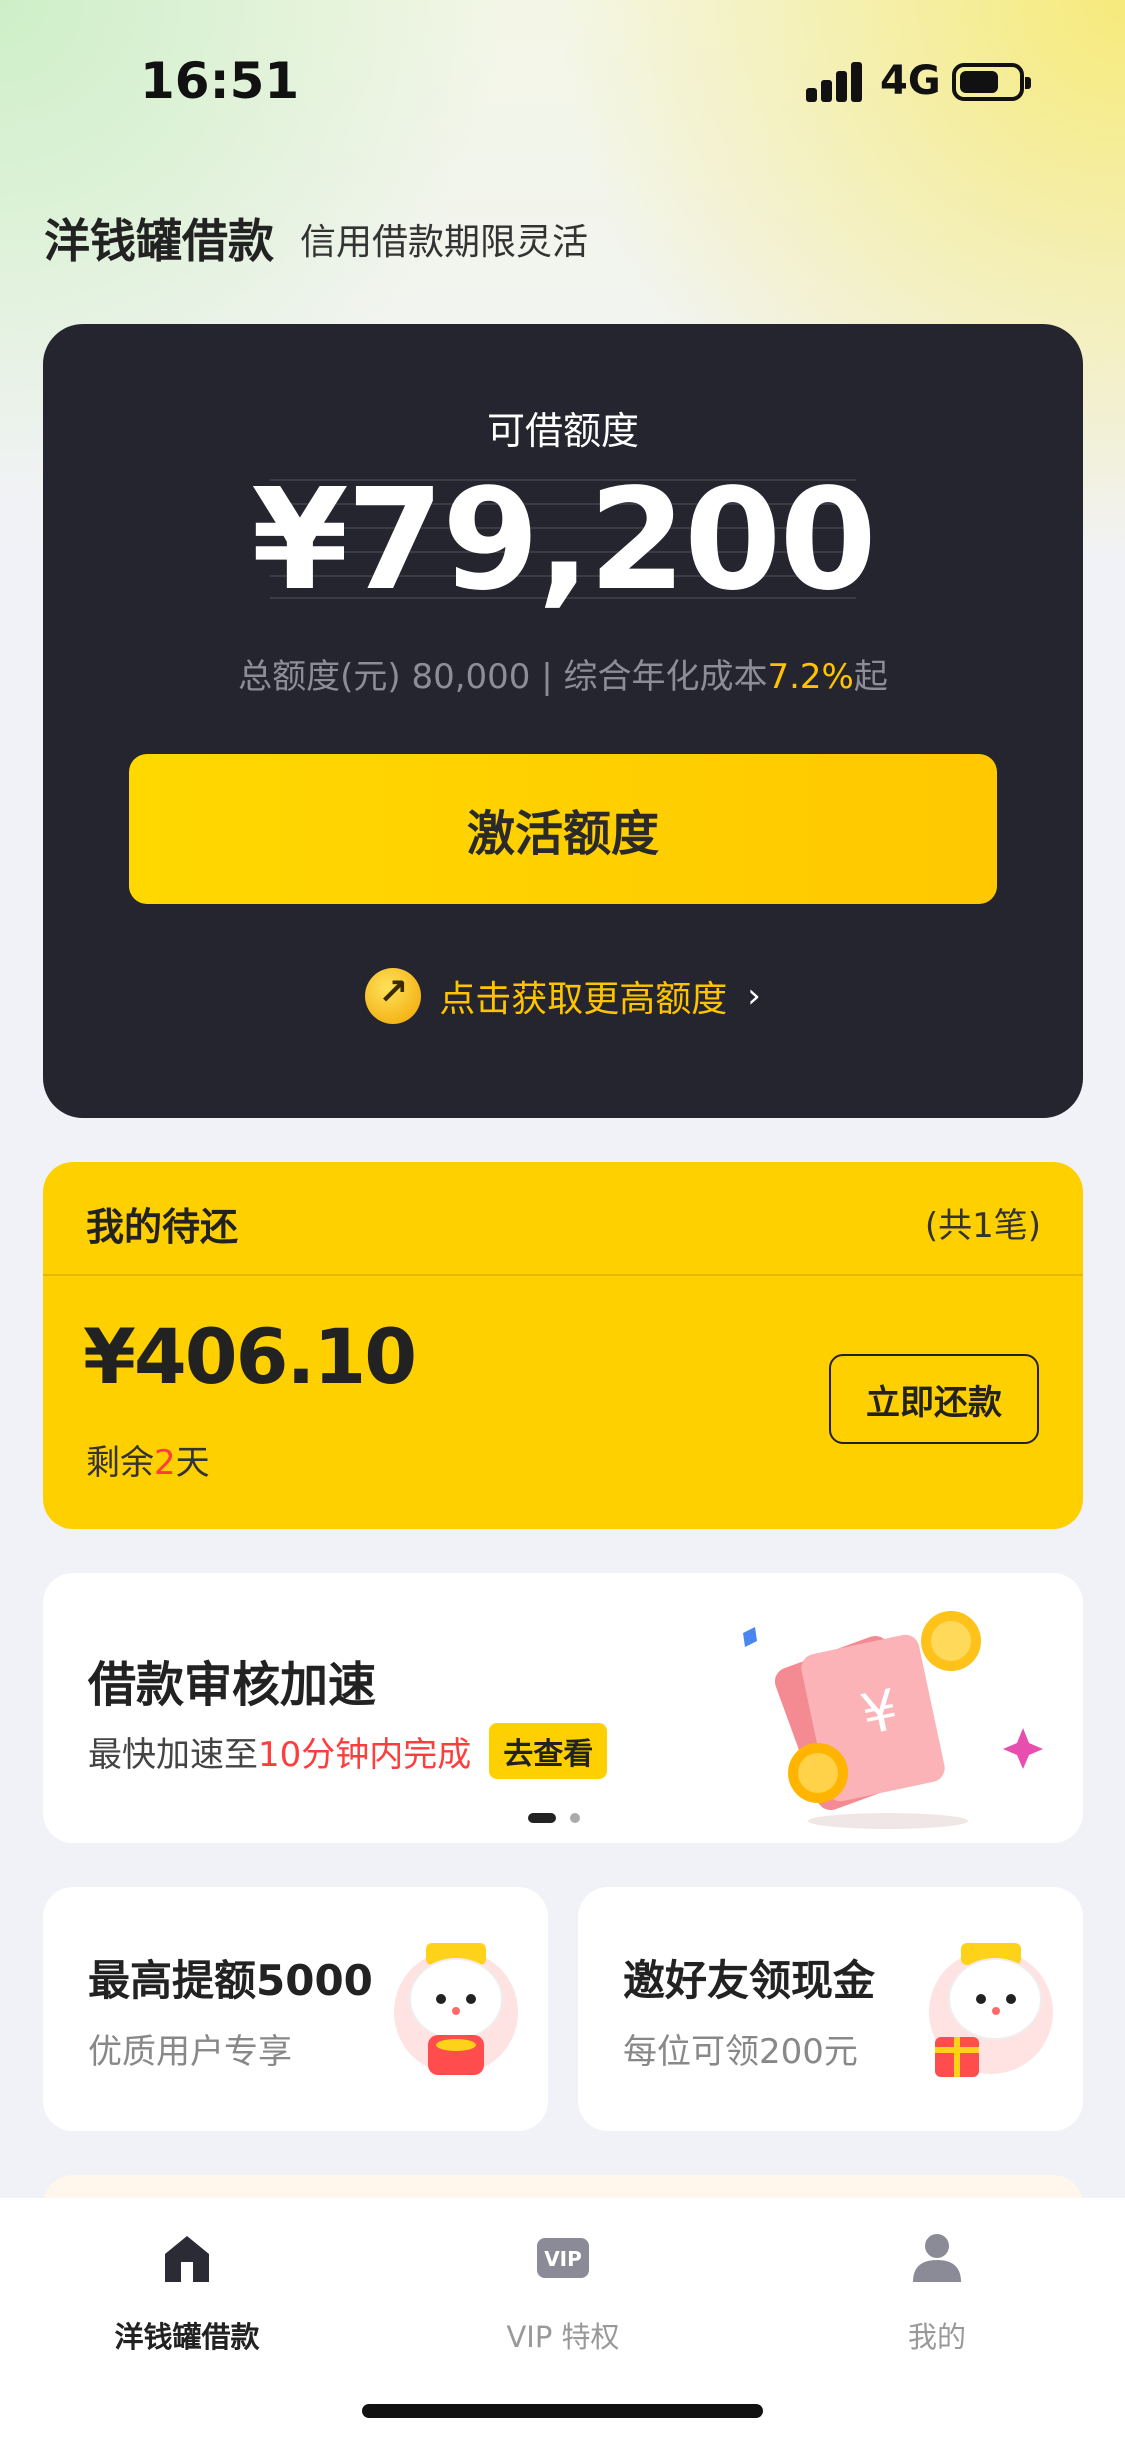 Image resolution: width=1125 pixels, height=2439 pixels. What do you see at coordinates (835, 82) in the screenshot?
I see `signal-icon` at bounding box center [835, 82].